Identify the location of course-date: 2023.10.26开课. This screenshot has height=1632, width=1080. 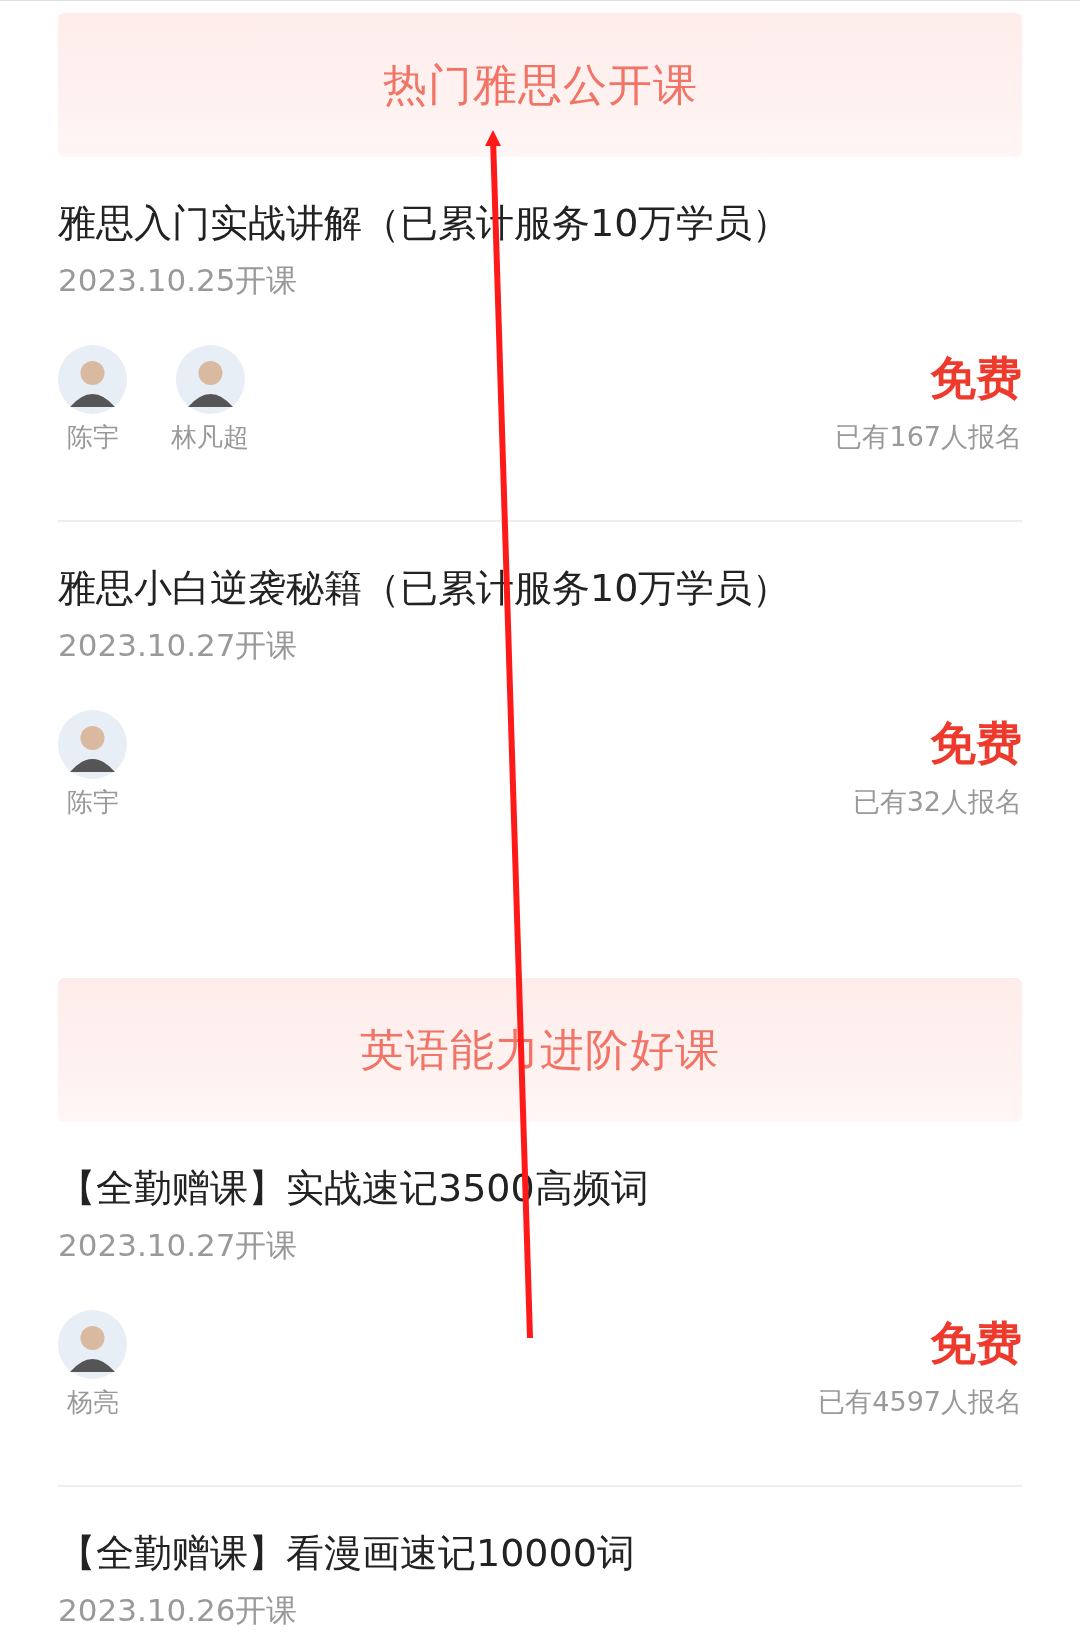
(178, 1610).